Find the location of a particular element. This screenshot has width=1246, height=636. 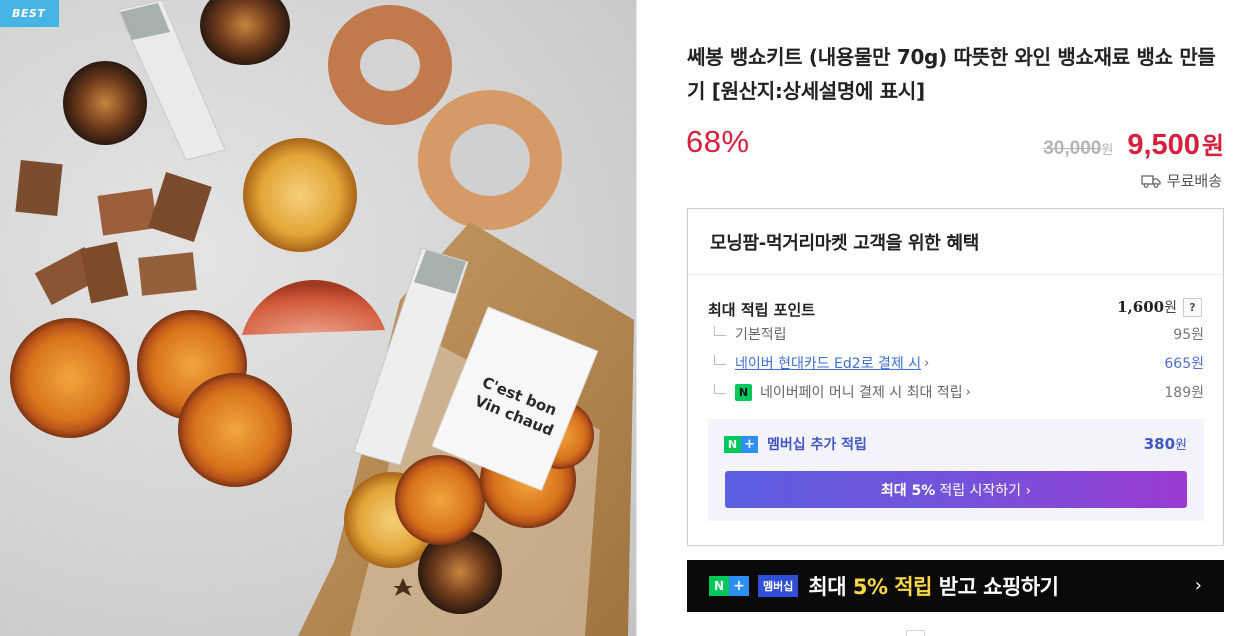

shipping-label: 무료배송 is located at coordinates (1194, 181).